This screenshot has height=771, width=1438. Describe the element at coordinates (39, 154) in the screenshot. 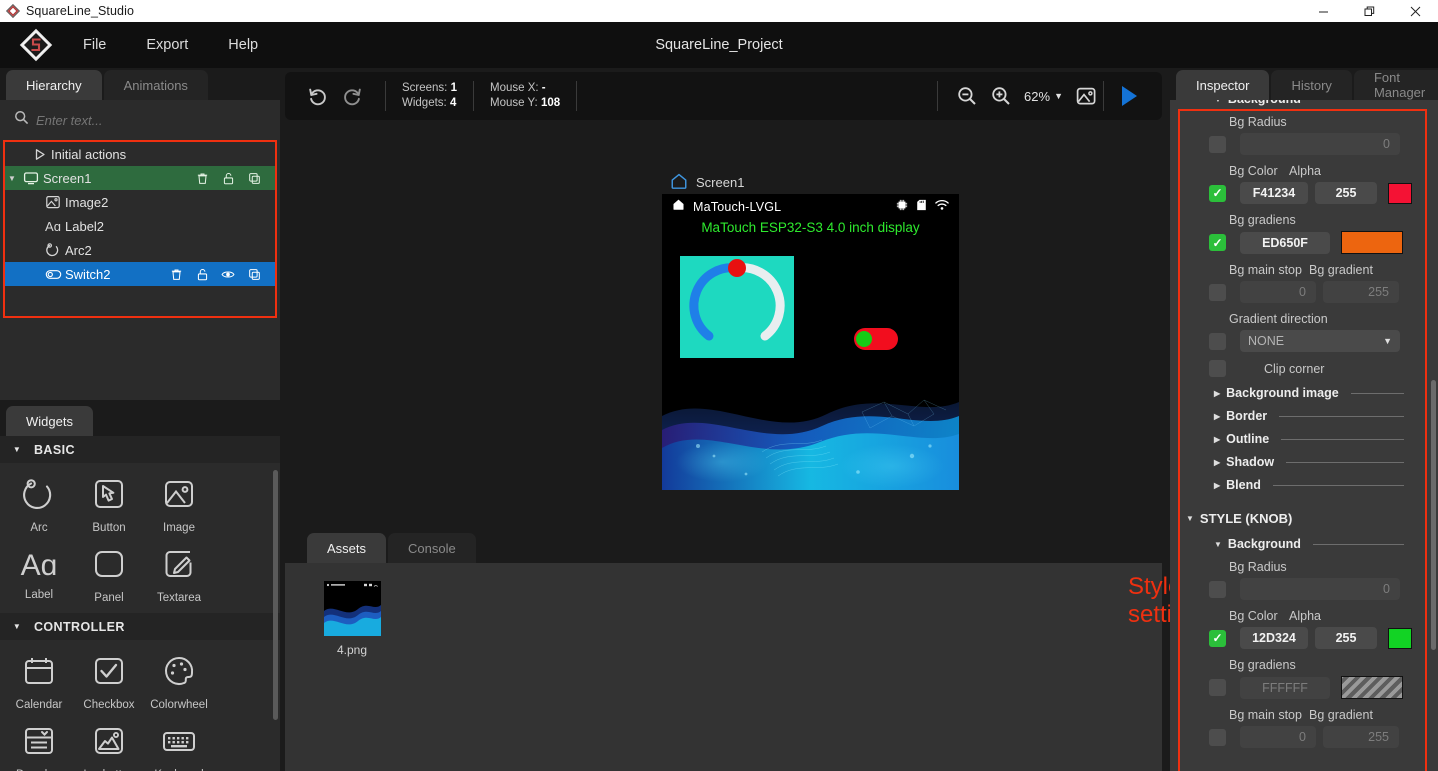

I see `play-triangle-icon` at that location.